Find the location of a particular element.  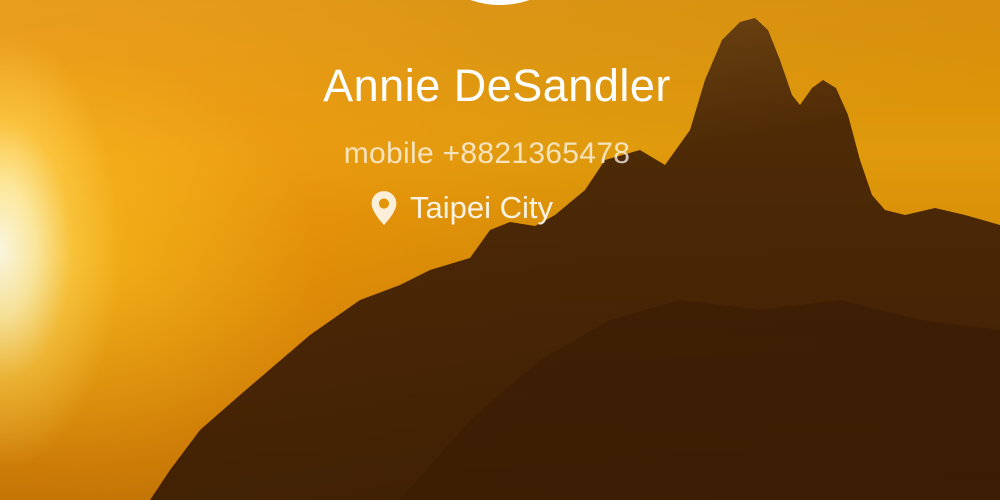

profile-name: Annie DeSandler is located at coordinates (497, 85).